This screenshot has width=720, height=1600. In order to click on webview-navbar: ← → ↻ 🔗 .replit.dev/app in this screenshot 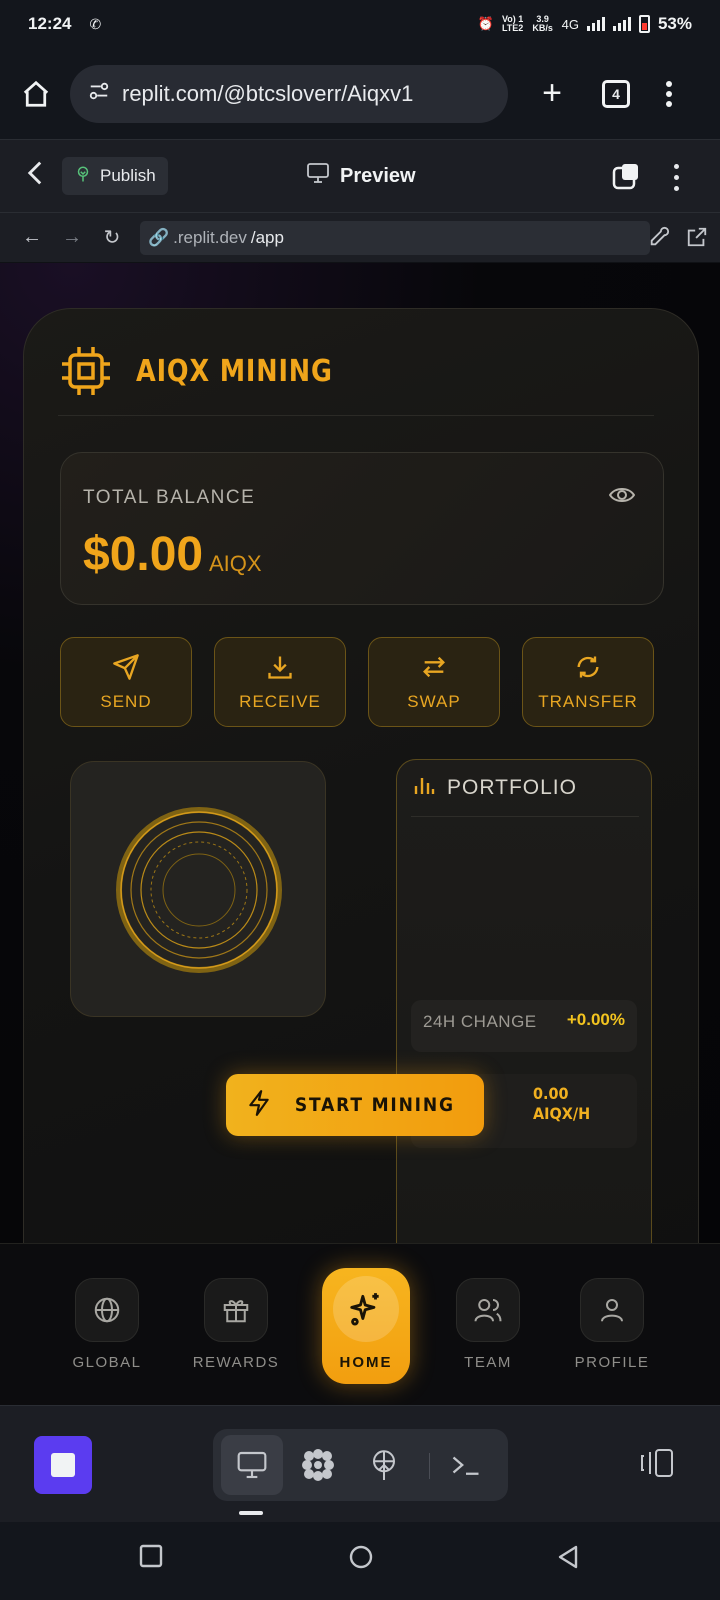, I will do `click(360, 237)`.